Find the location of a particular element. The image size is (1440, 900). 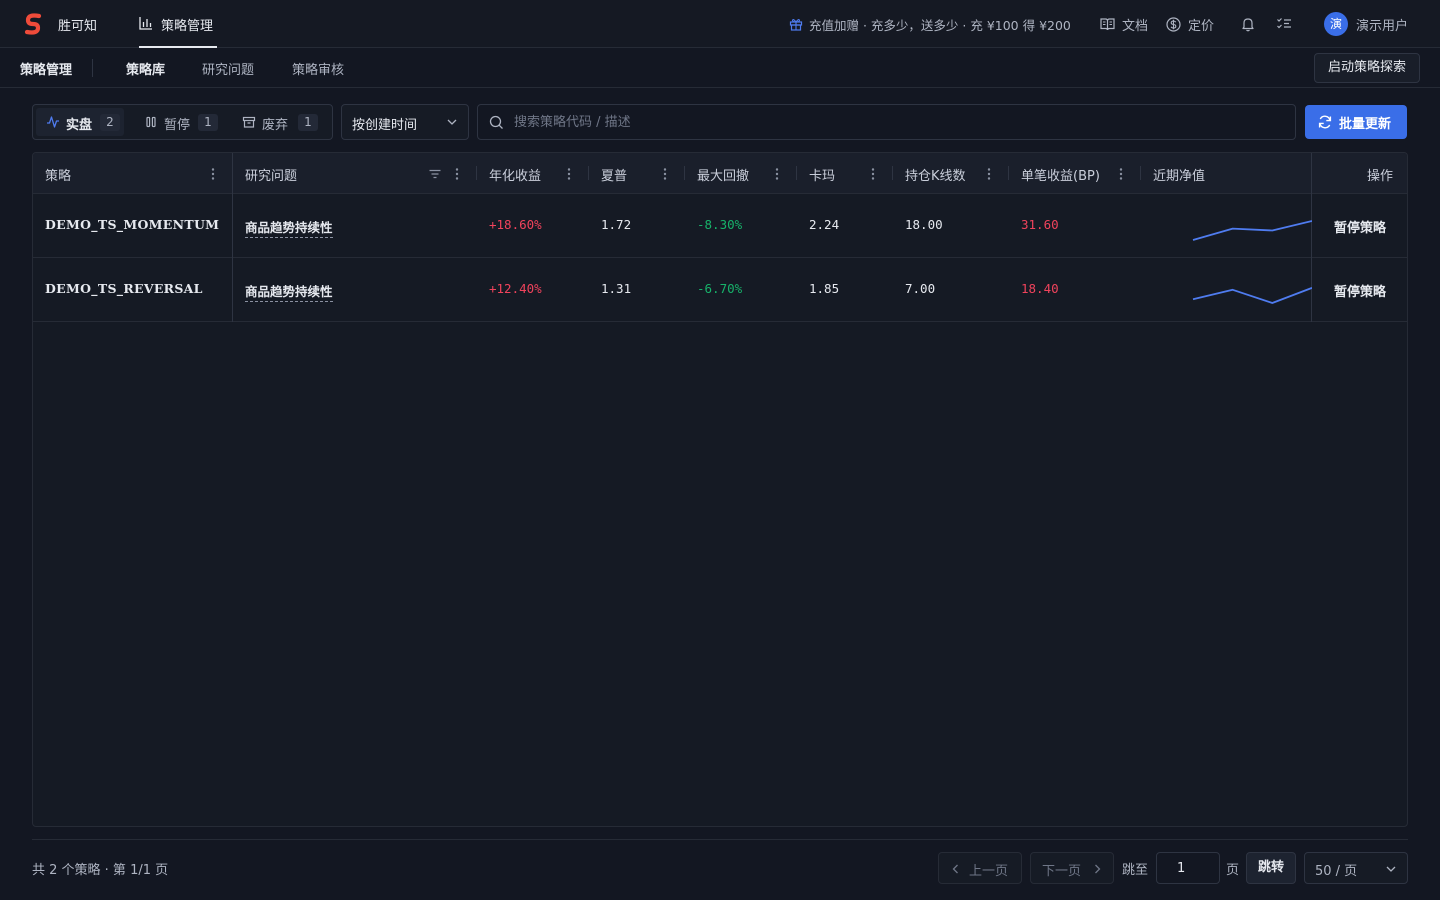

filter-archived-count: 1 is located at coordinates (308, 122).